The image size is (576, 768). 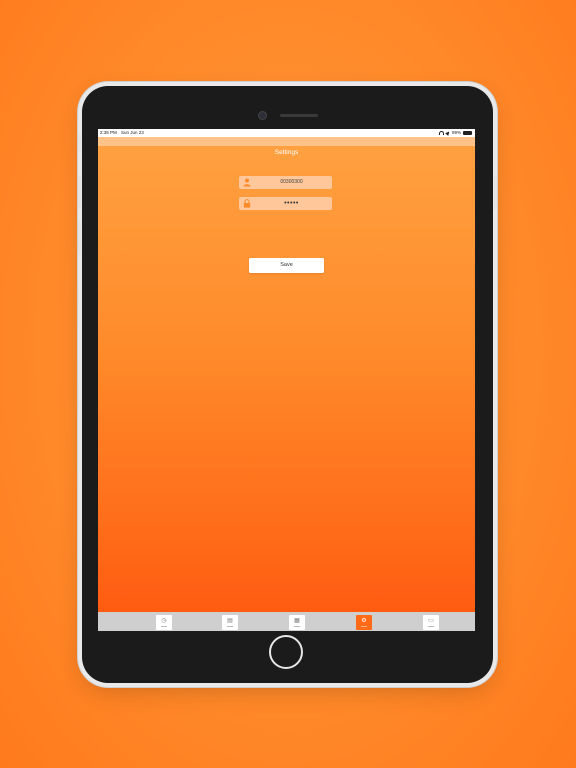 I want to click on tab-bar: ◷ ▤ ▦ ⚙ ▭, so click(x=286, y=621).